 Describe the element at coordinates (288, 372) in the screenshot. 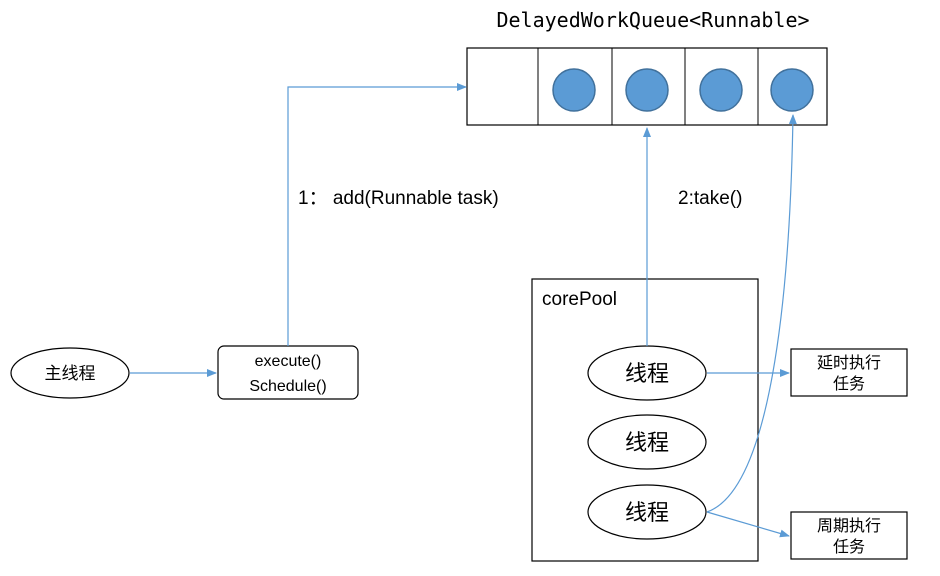

I see `executor-node: execute() Schedule()` at that location.